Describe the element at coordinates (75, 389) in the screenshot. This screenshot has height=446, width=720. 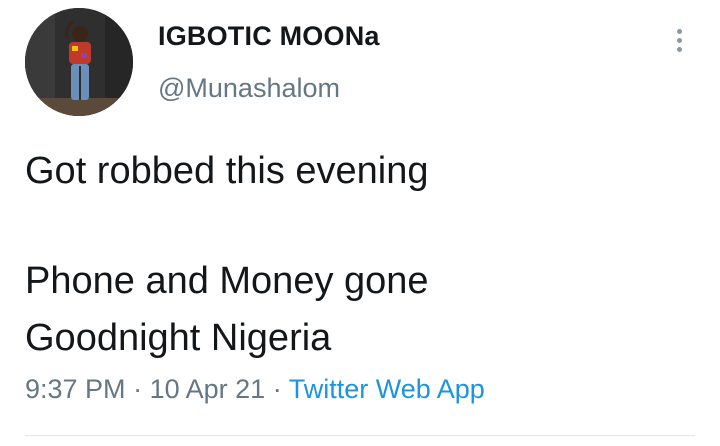
I see `tweet-time: 9:37 PM` at that location.